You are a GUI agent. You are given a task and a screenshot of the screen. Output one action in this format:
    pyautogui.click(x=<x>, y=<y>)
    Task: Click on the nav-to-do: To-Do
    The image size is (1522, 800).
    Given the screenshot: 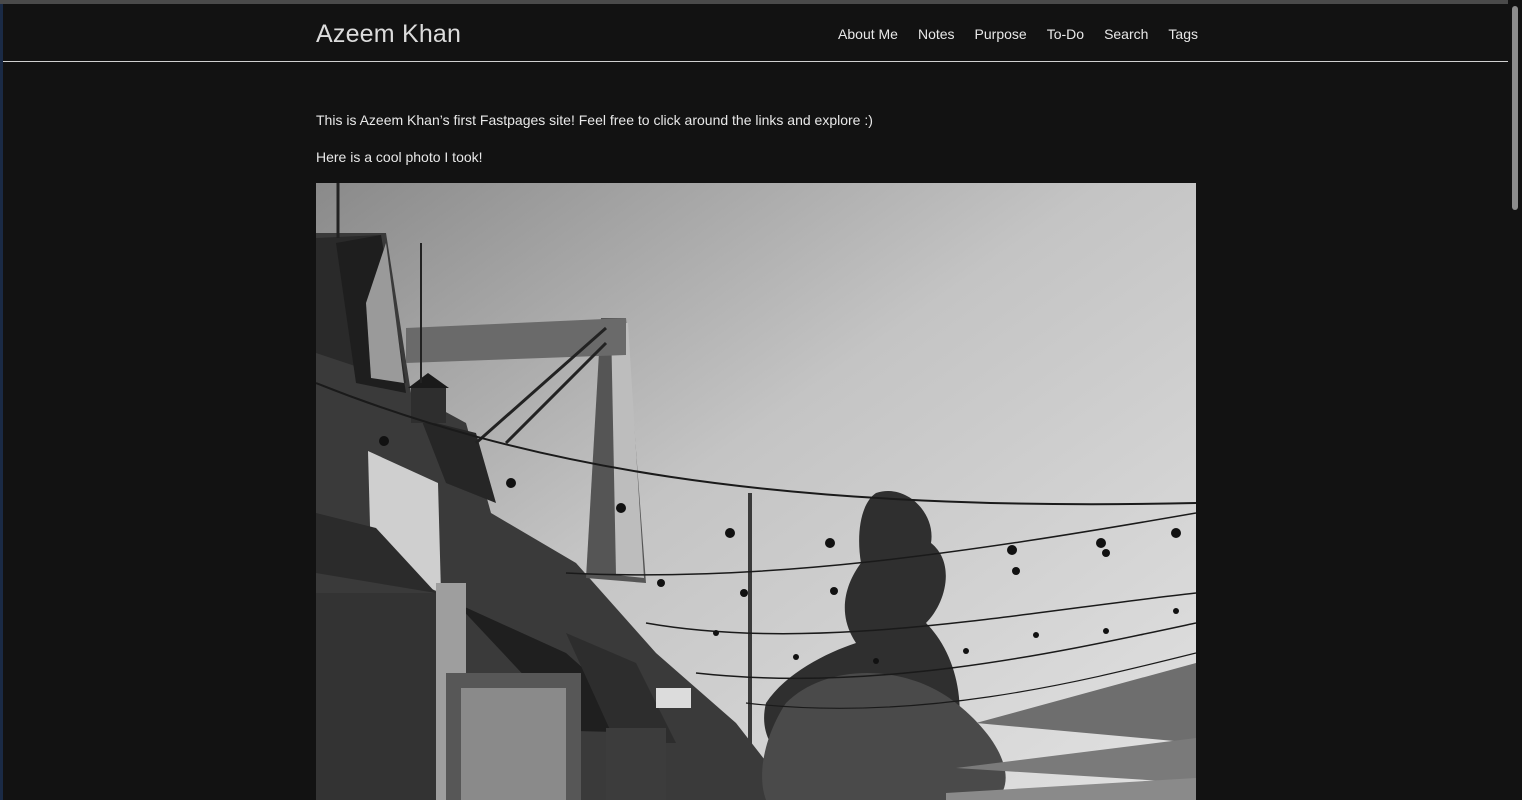 What is the action you would take?
    pyautogui.click(x=1065, y=34)
    